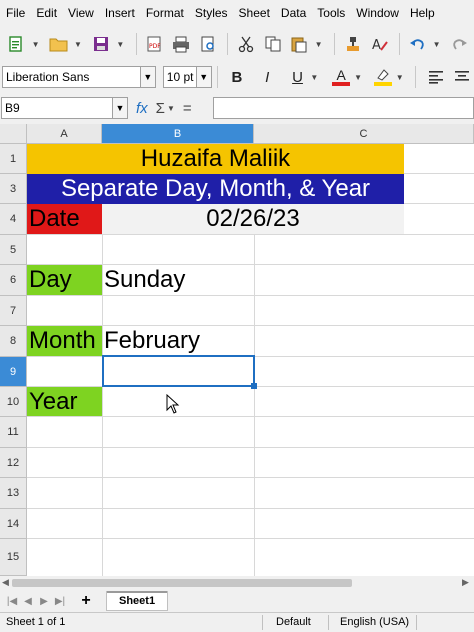  What do you see at coordinates (181, 44) in the screenshot?
I see `print-icon` at bounding box center [181, 44].